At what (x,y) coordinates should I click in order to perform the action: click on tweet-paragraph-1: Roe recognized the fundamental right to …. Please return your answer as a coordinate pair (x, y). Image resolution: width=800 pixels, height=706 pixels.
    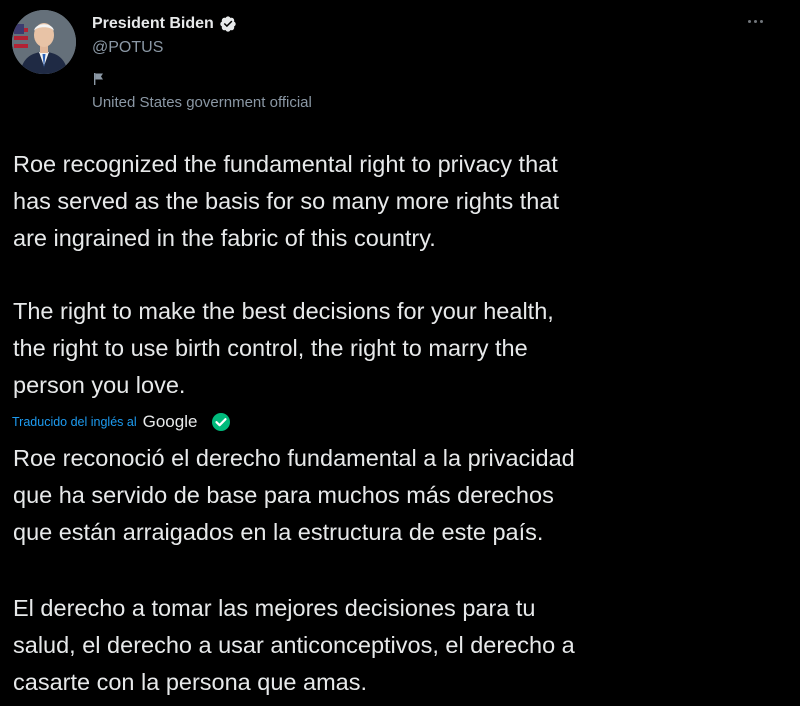
    Looking at the image, I should click on (286, 201).